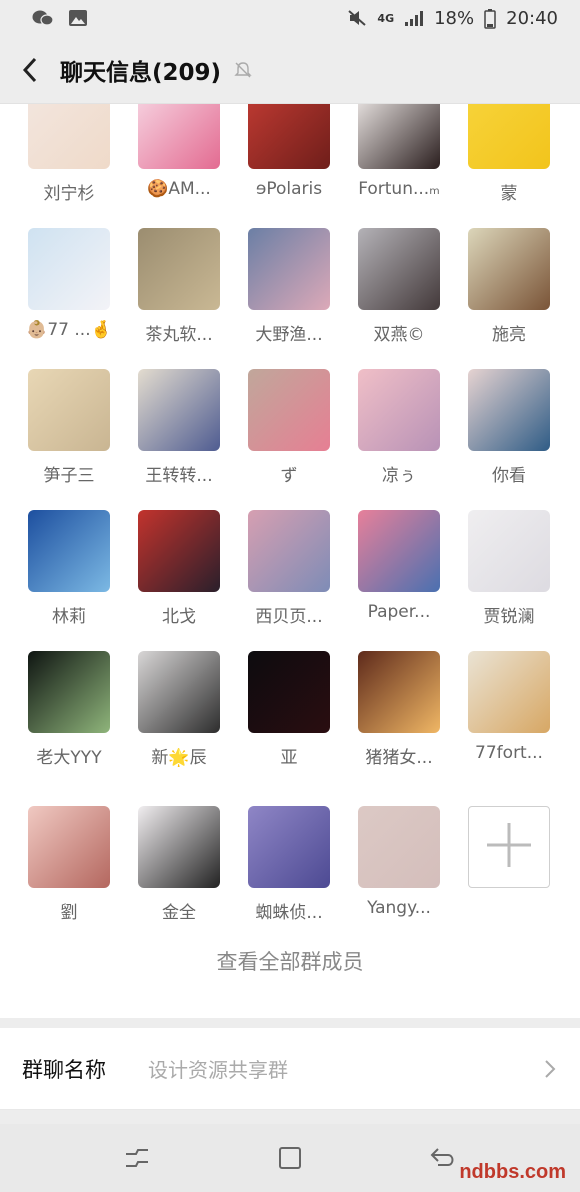 This screenshot has height=1192, width=580. Describe the element at coordinates (69, 721) in the screenshot. I see `member-item: 老大YYY` at that location.